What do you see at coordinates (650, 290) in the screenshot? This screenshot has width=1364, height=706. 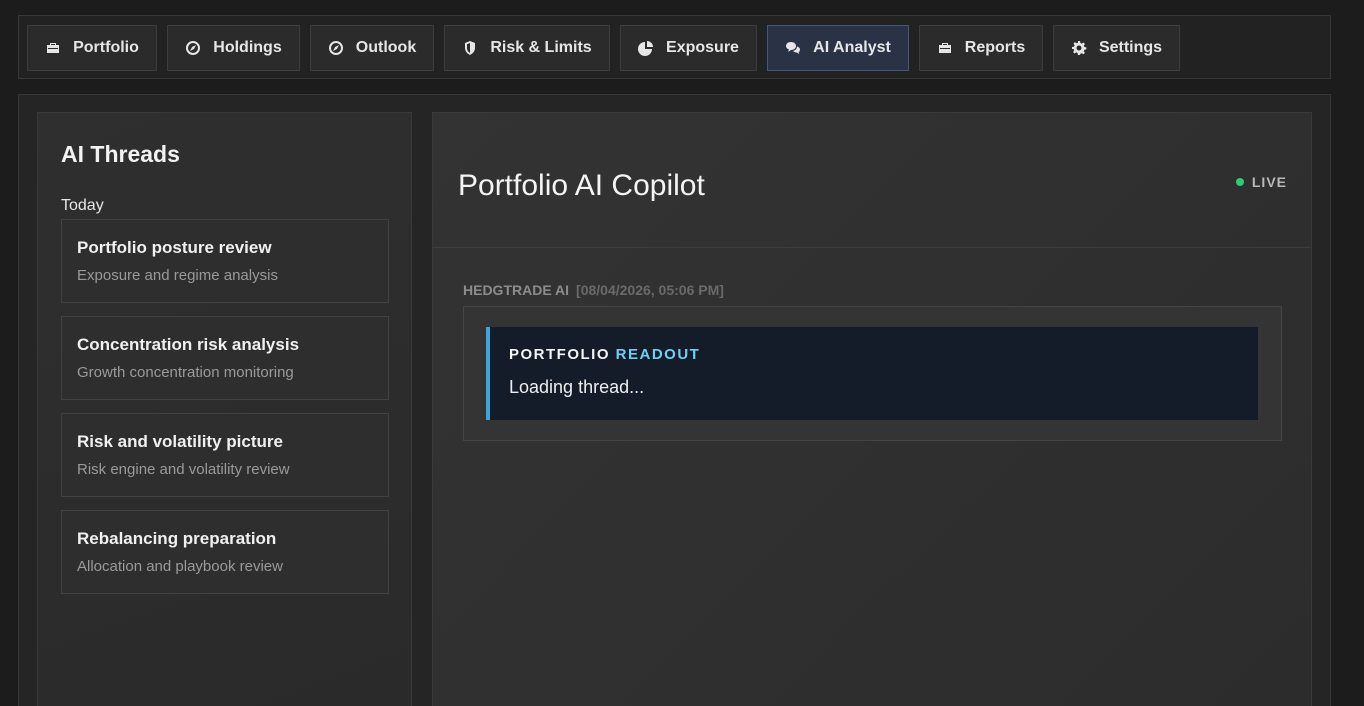 I see `message-timestamp: [08/04/2026, 05:06 PM]` at bounding box center [650, 290].